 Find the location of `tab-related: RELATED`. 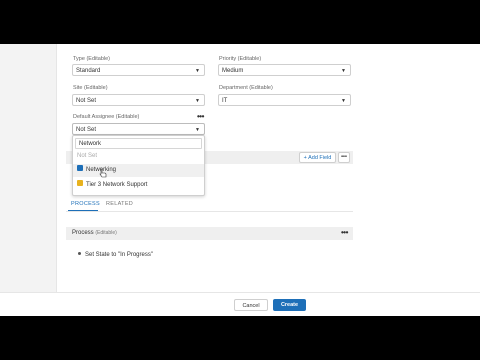

tab-related: RELATED is located at coordinates (119, 204).